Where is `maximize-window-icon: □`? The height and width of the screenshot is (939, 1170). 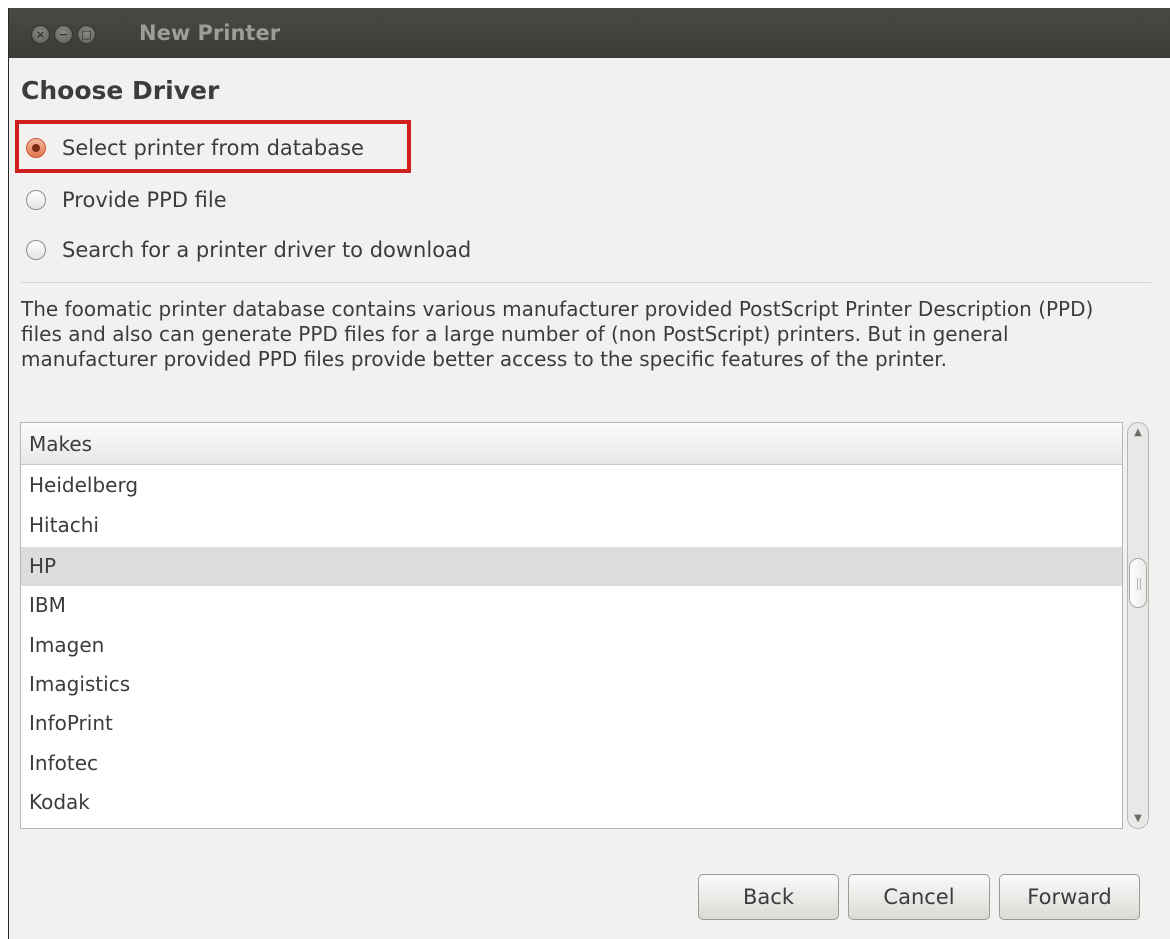 maximize-window-icon: □ is located at coordinates (86, 34).